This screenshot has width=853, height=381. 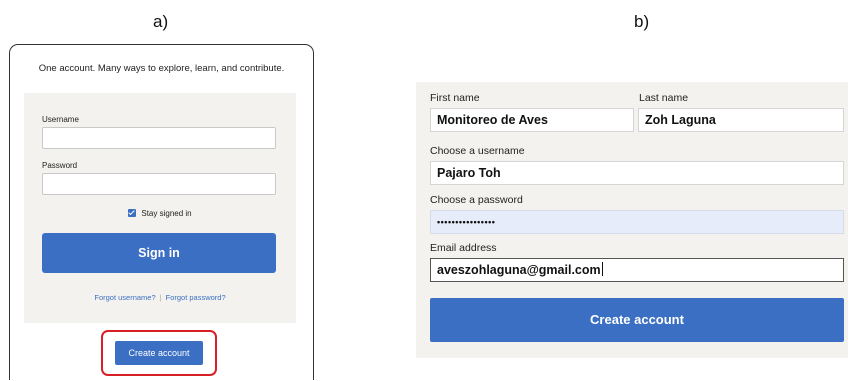 What do you see at coordinates (477, 151) in the screenshot?
I see `choose-username-label: Choose a username` at bounding box center [477, 151].